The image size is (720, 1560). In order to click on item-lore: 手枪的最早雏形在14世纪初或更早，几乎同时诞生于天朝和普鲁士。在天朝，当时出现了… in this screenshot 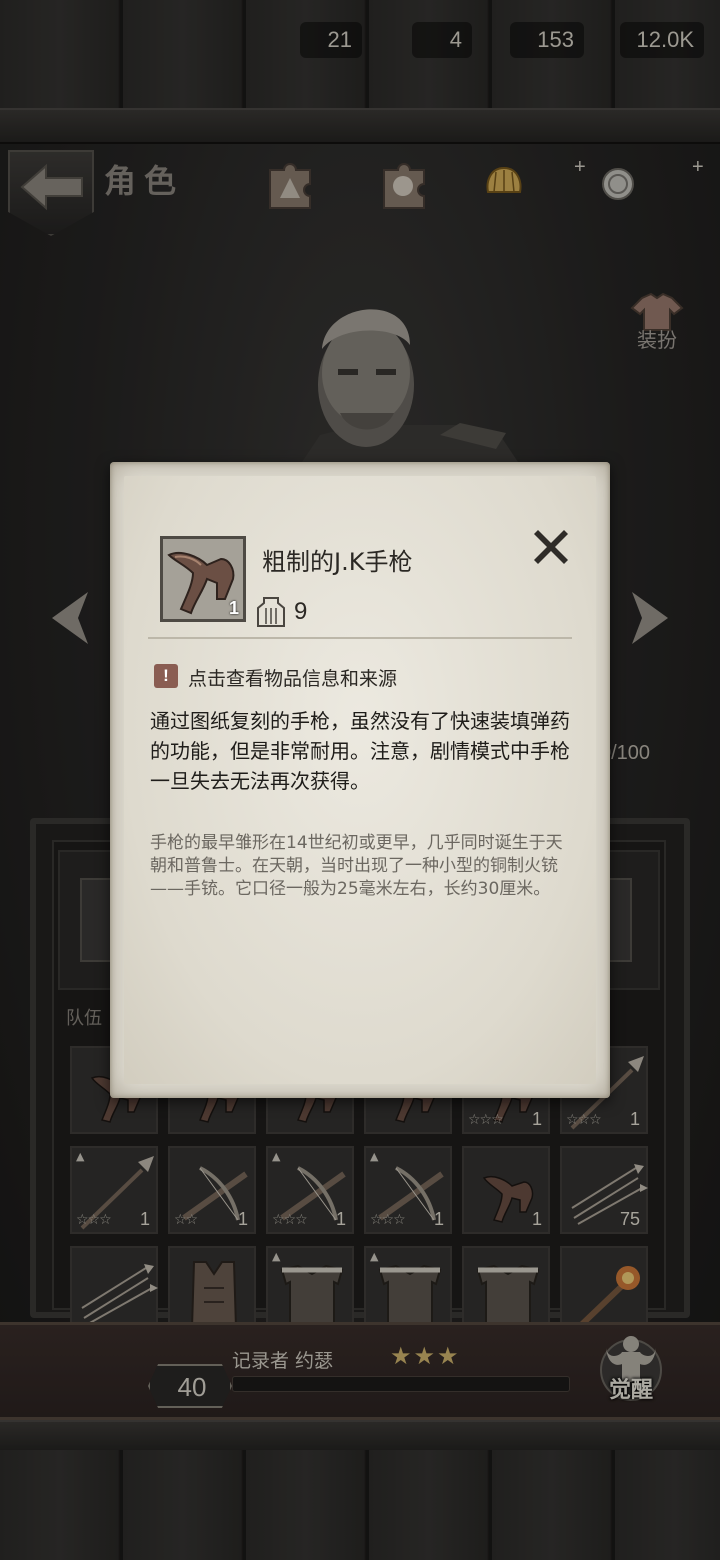, I will do `click(356, 866)`.